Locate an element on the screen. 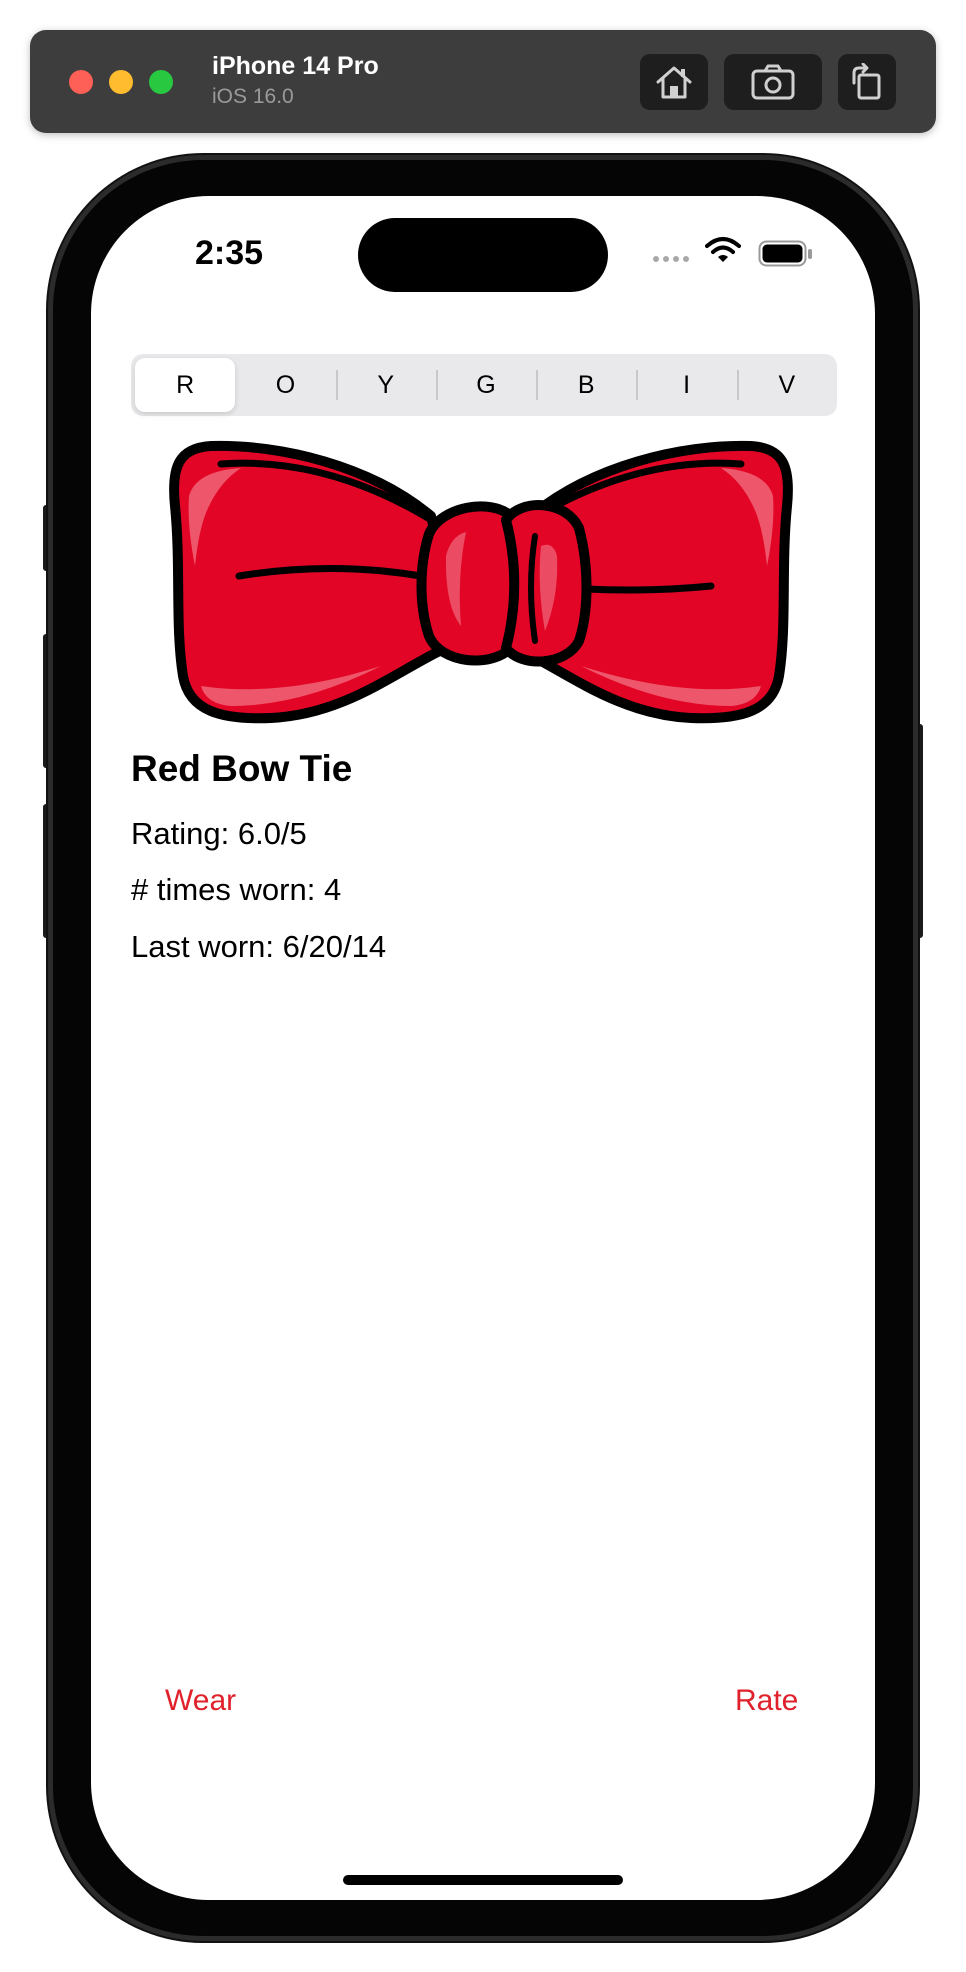 Image resolution: width=966 pixels, height=1972 pixels. home-indicator is located at coordinates (483, 1880).